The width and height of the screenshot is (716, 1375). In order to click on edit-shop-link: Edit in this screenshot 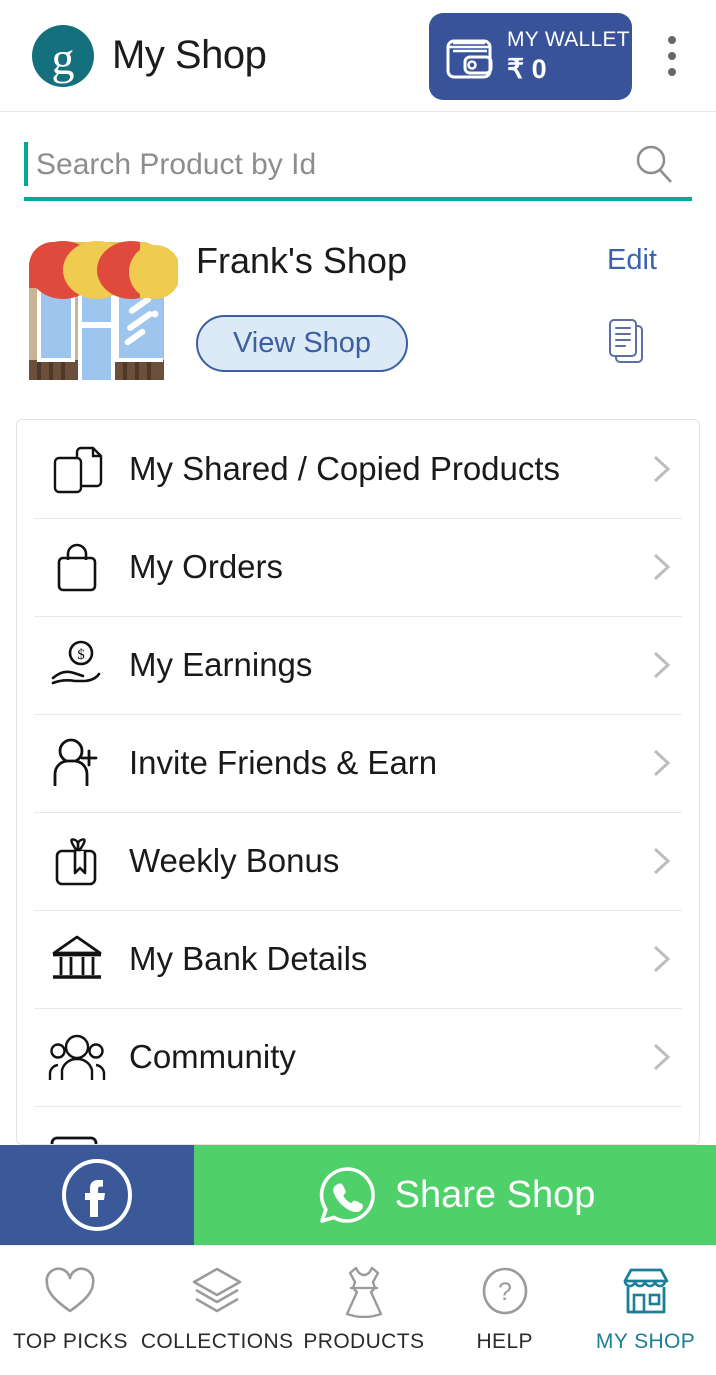, I will do `click(632, 260)`.